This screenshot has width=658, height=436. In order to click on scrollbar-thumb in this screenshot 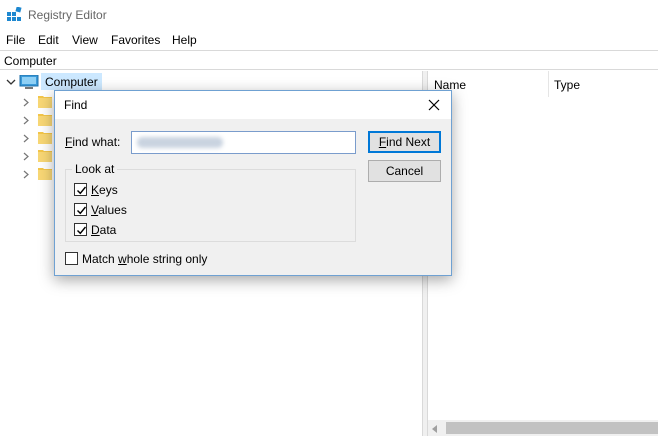, I will do `click(552, 428)`.